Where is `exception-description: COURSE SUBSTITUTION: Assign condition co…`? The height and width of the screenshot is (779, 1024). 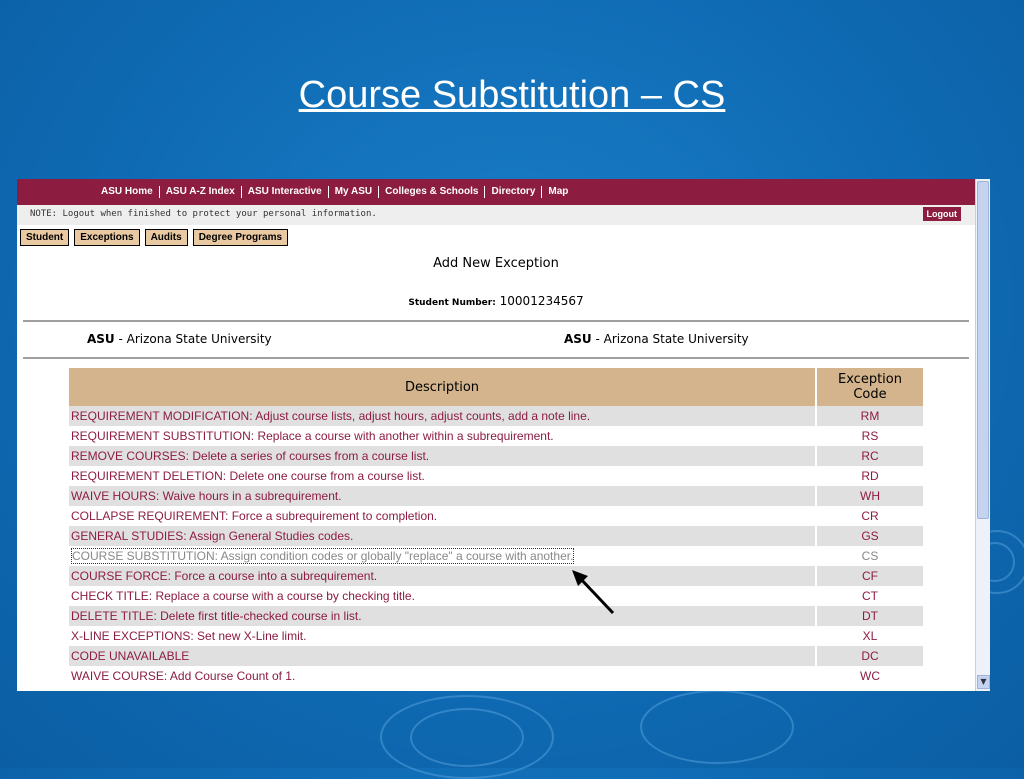
exception-description: COURSE SUBSTITUTION: Assign condition co… is located at coordinates (443, 556).